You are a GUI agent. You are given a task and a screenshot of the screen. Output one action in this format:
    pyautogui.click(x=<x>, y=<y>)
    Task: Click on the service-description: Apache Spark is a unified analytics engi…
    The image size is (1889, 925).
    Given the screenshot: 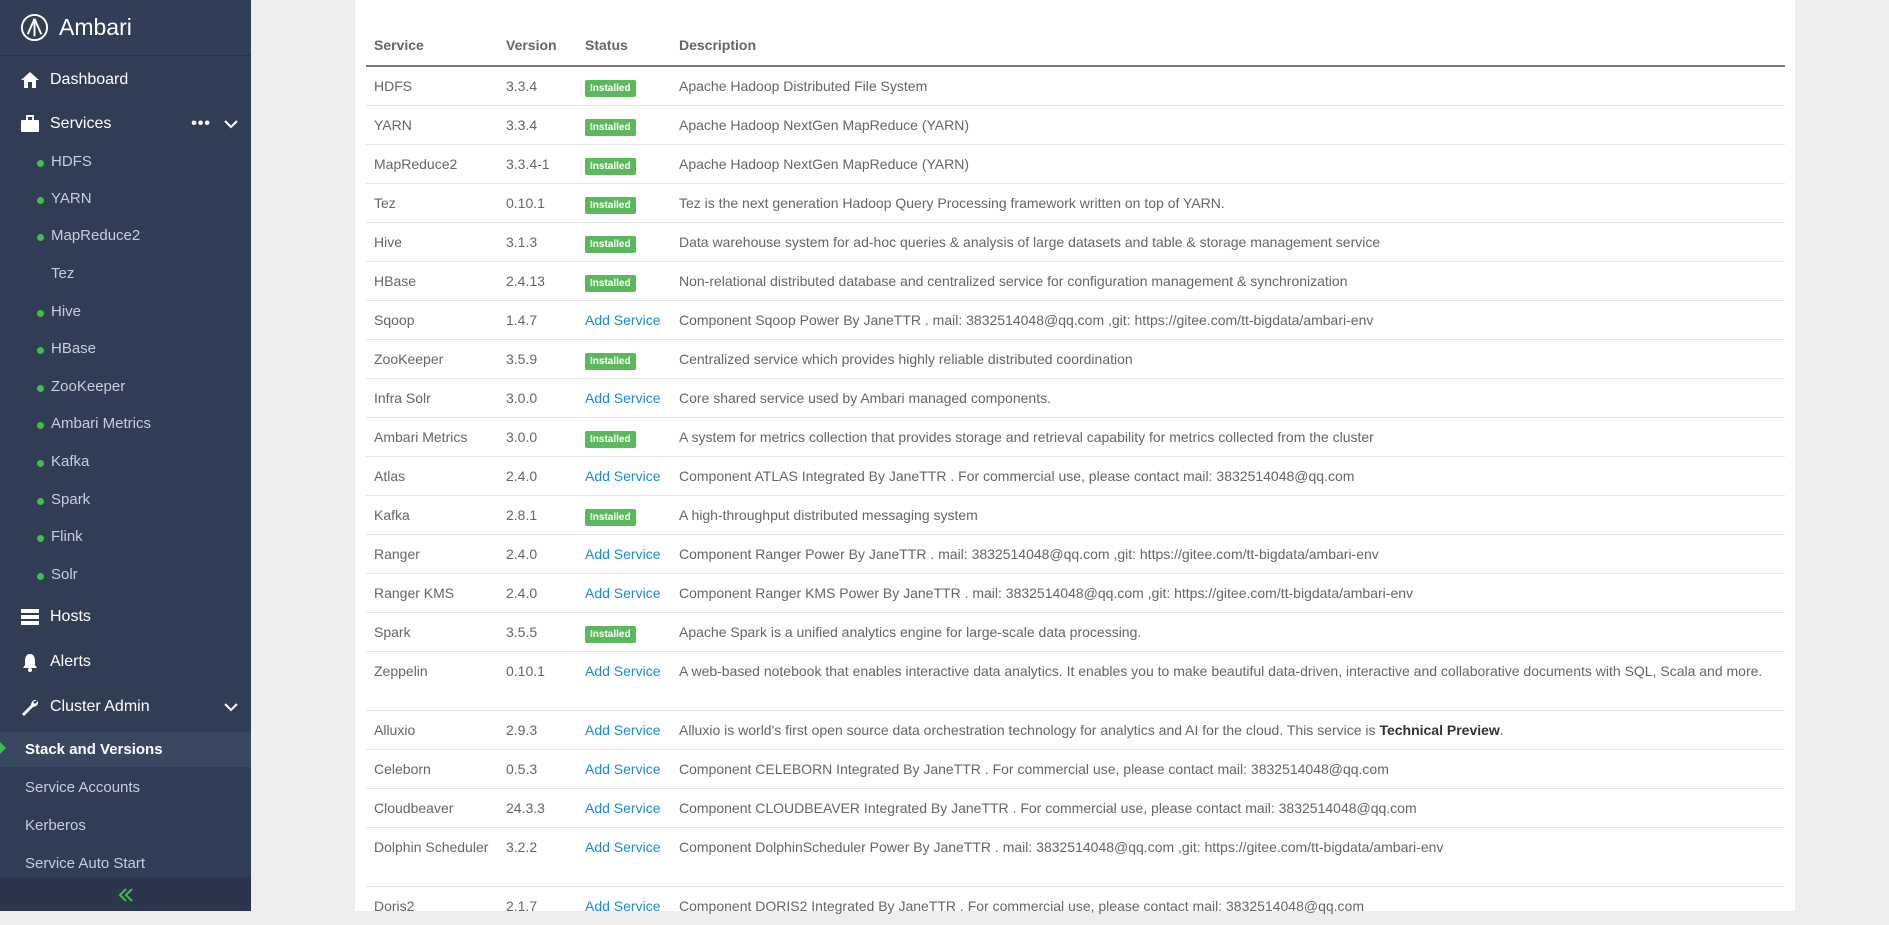 What is the action you would take?
    pyautogui.click(x=910, y=631)
    